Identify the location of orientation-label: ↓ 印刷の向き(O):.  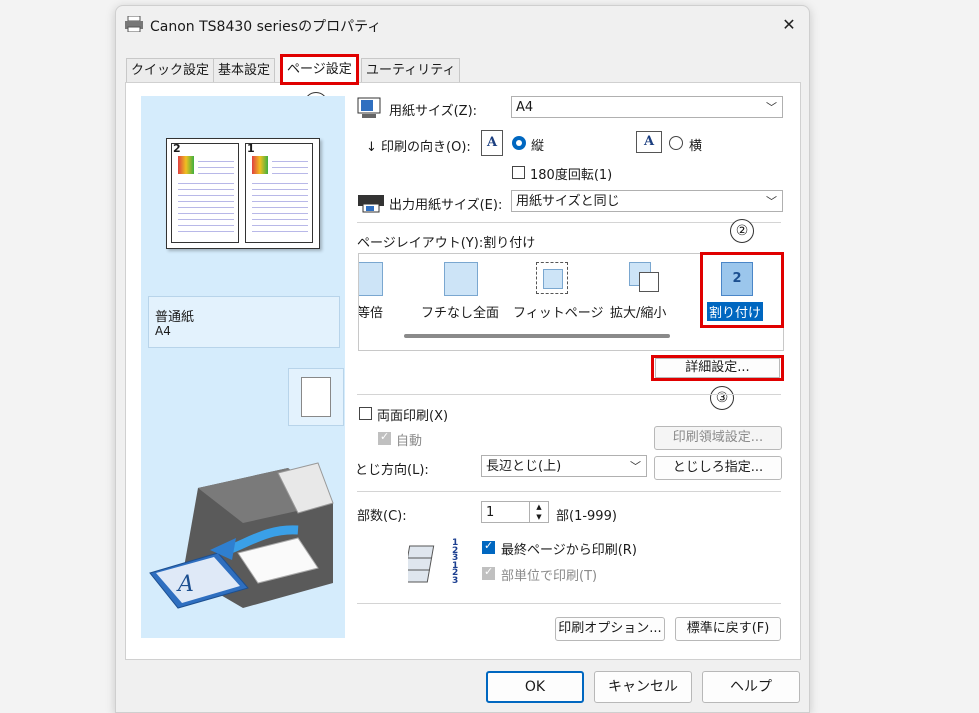
(418, 147).